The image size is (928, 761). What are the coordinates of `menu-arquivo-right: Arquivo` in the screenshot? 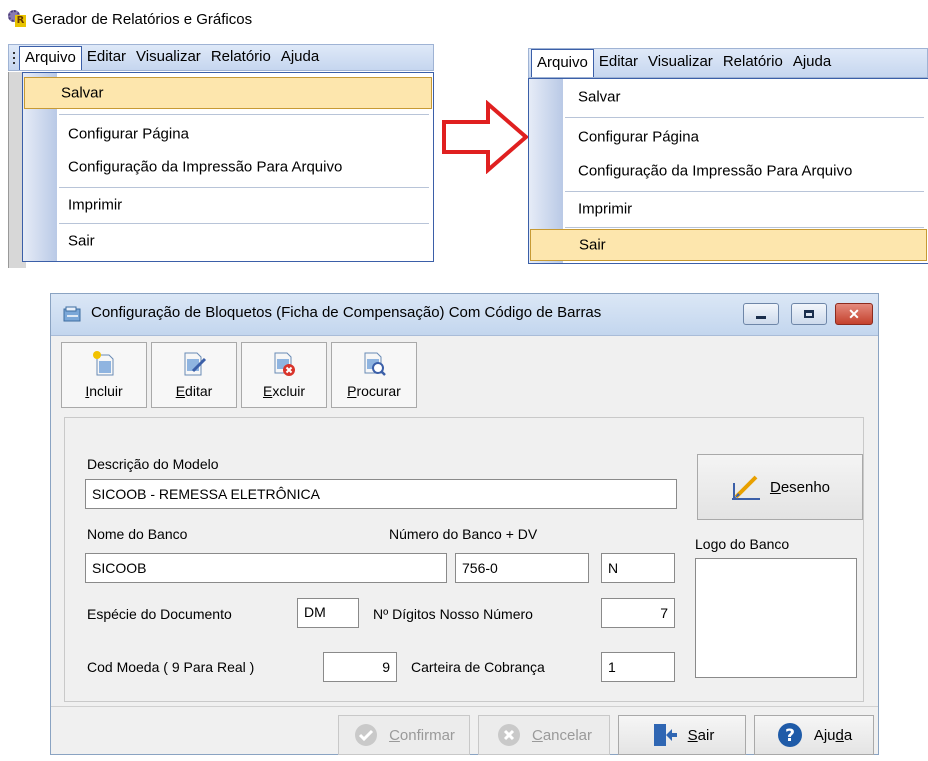 It's located at (562, 63).